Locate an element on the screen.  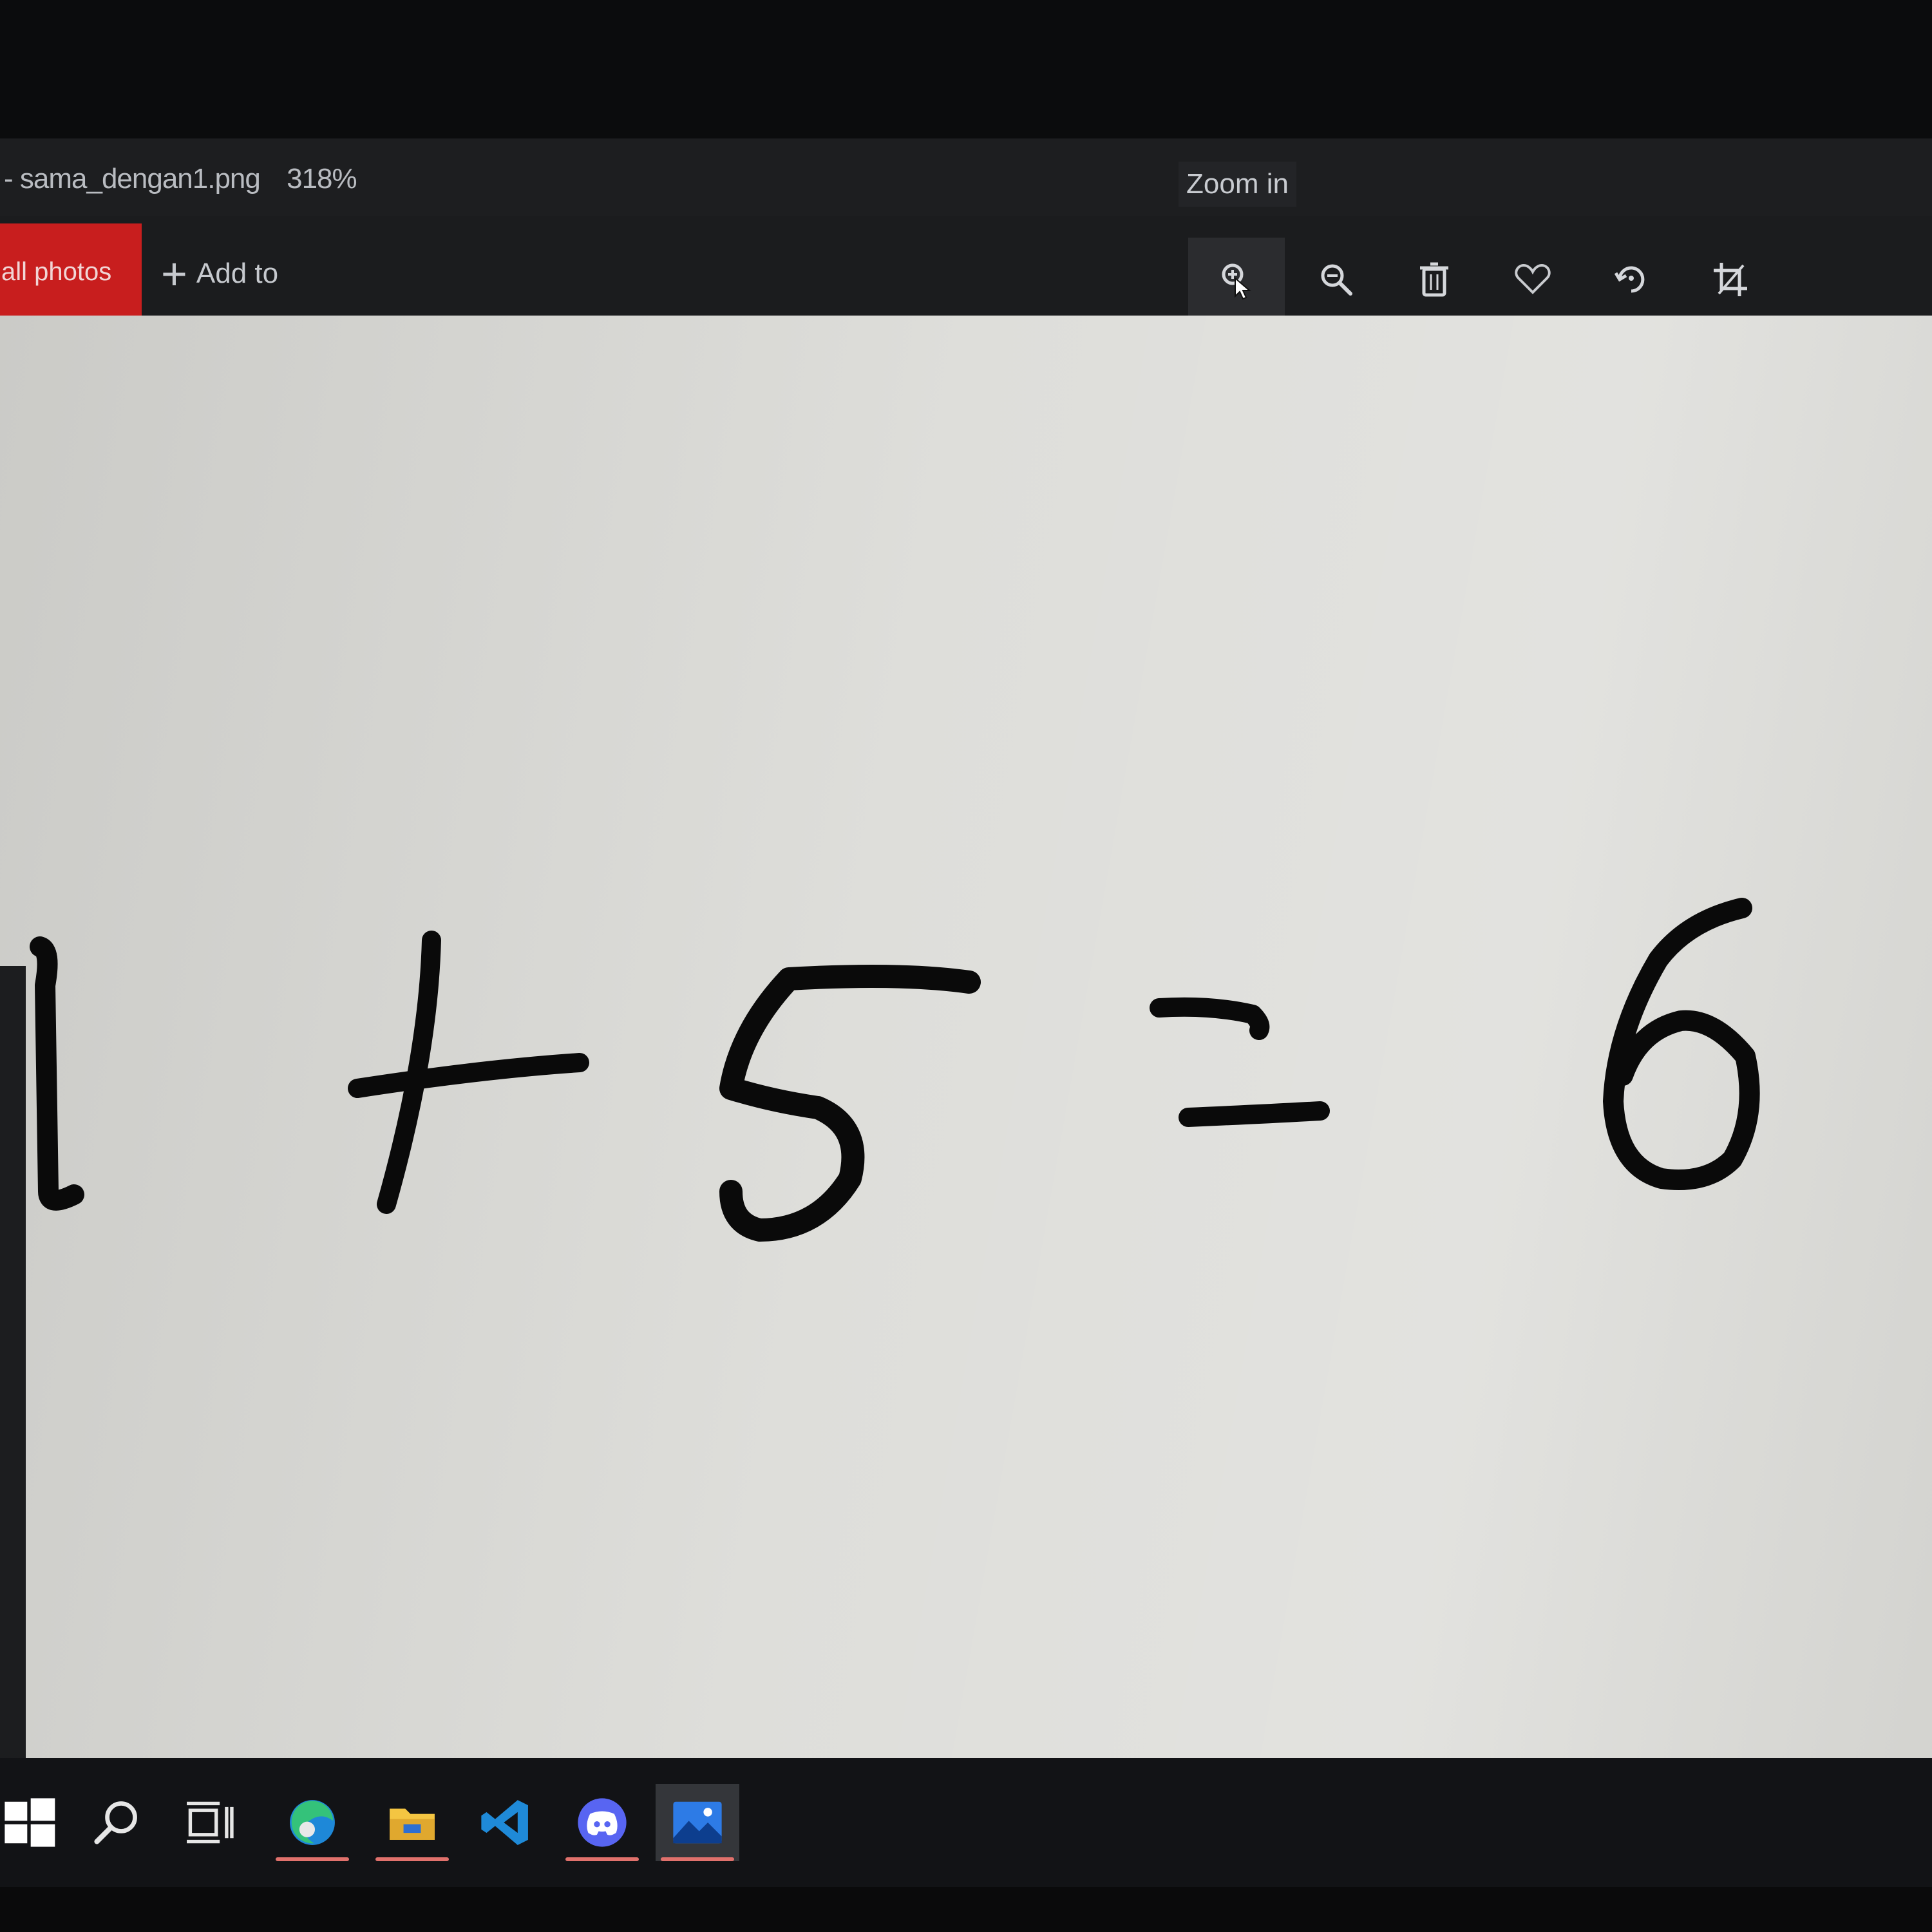
delete-button is located at coordinates (1434, 279).